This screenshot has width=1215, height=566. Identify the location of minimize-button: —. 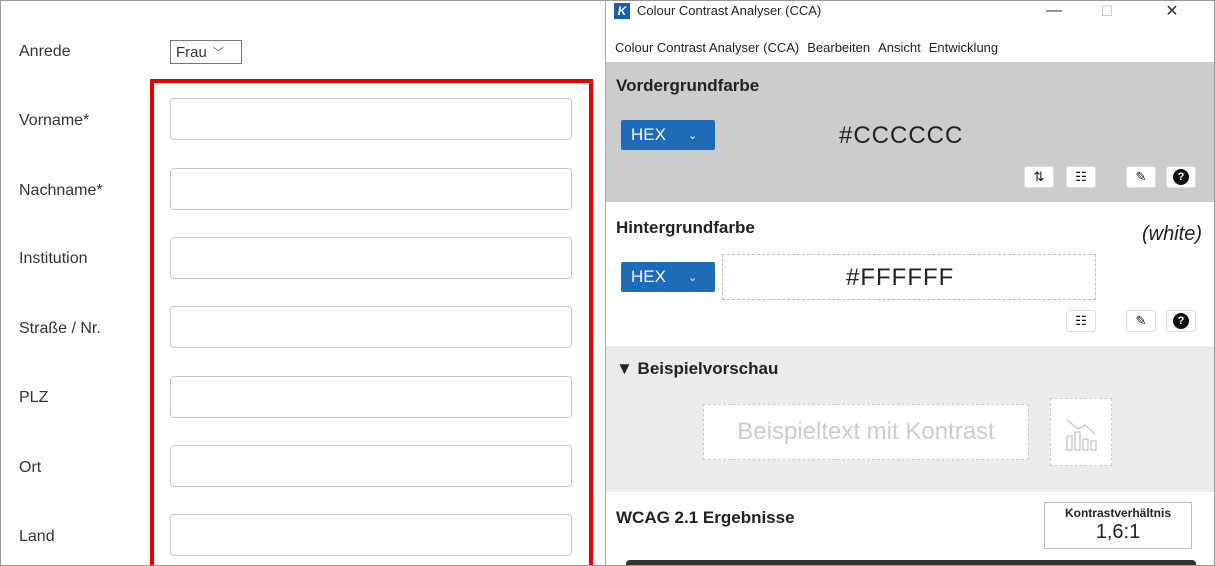
(1054, 11).